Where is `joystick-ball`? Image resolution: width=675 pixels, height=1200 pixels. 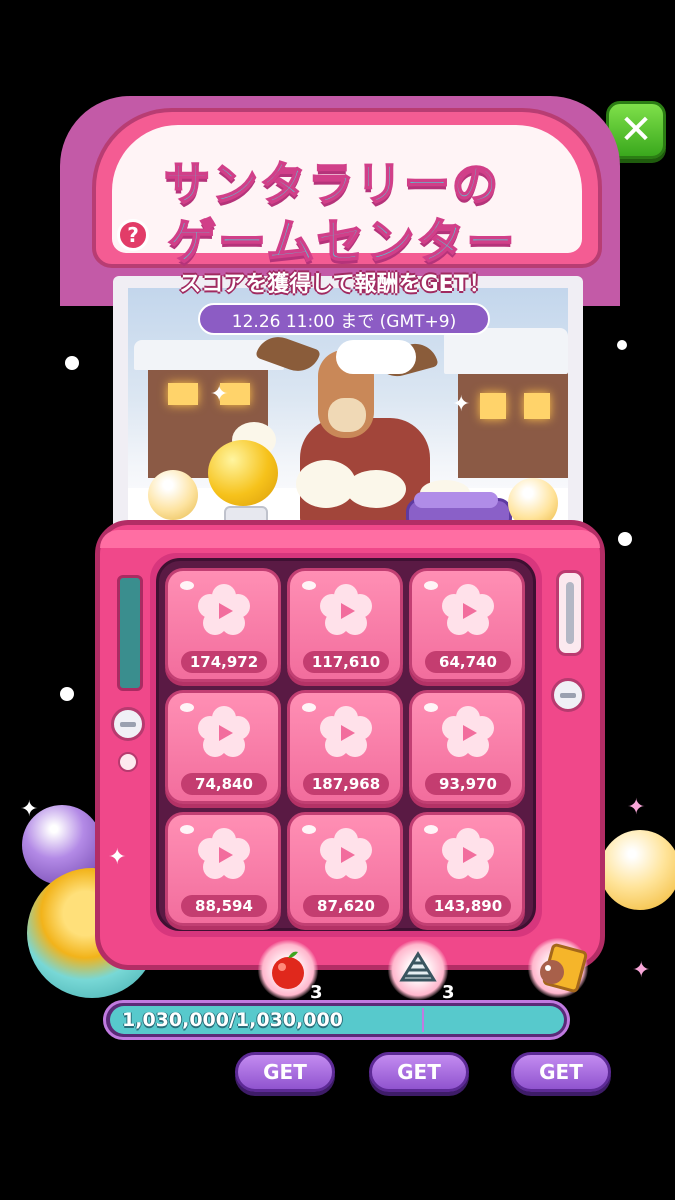
joystick-ball is located at coordinates (243, 473).